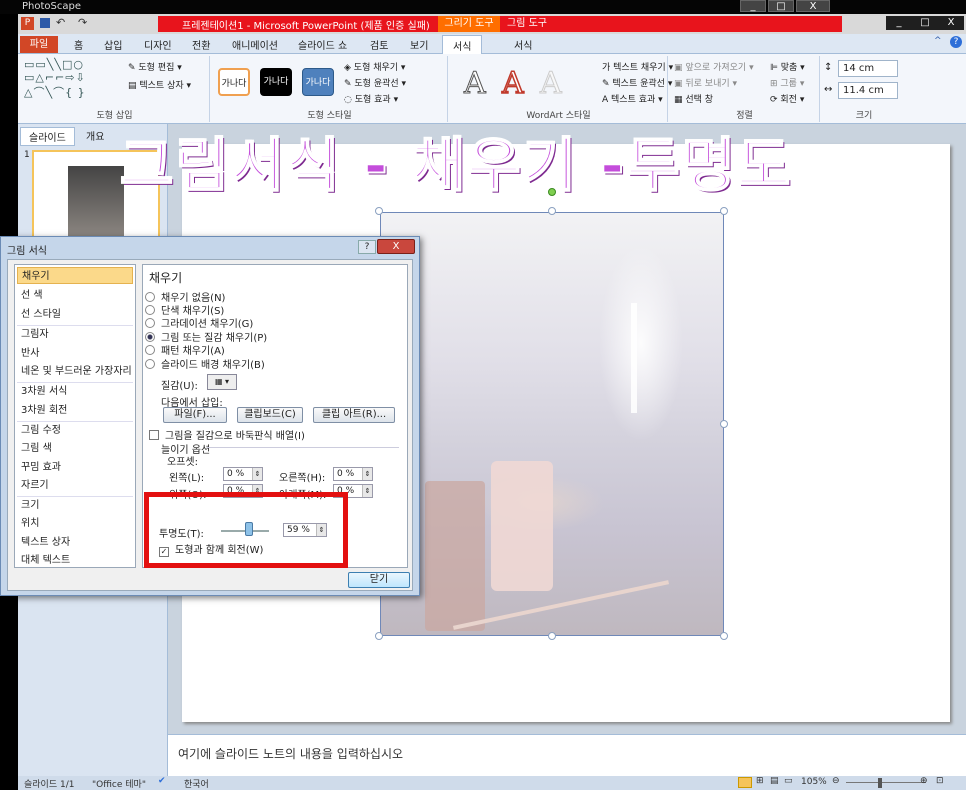 The height and width of the screenshot is (790, 966). What do you see at coordinates (75, 523) in the screenshot?
I see `category-position: 위치` at bounding box center [75, 523].